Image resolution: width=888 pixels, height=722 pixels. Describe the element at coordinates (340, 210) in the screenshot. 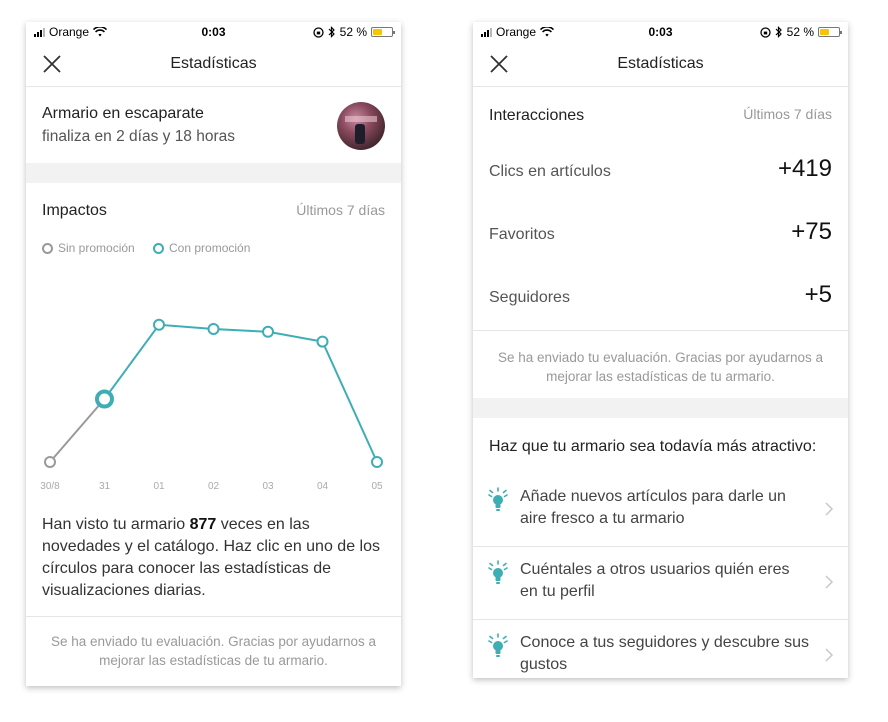

I see `impactos-range: Últimos 7 días` at that location.